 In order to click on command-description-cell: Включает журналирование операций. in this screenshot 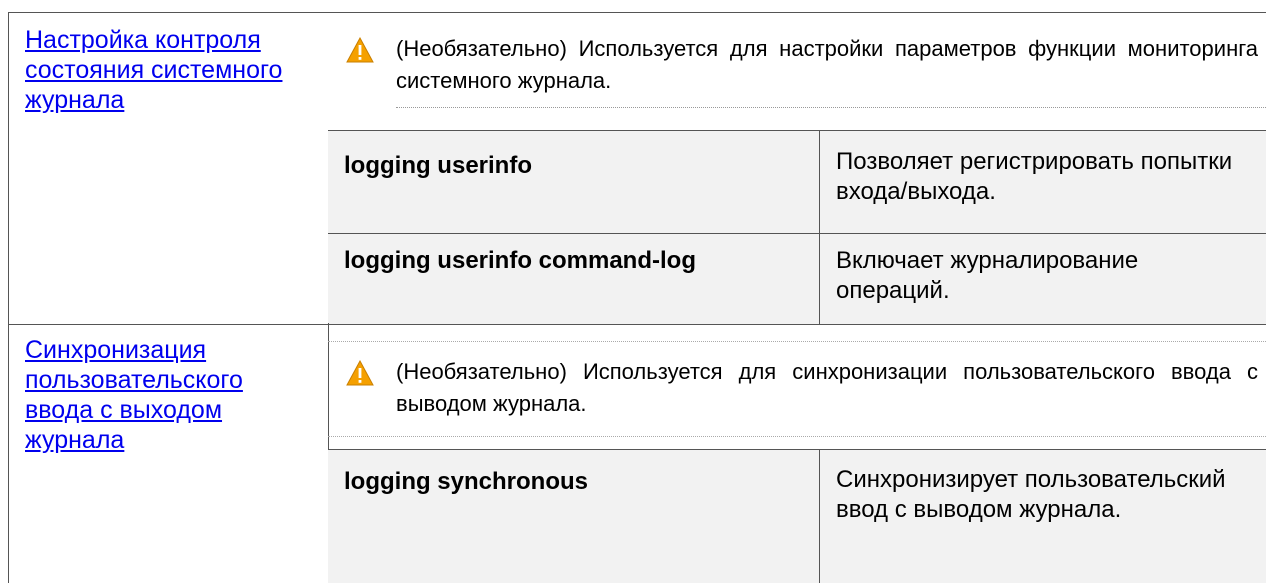, I will do `click(1042, 279)`.